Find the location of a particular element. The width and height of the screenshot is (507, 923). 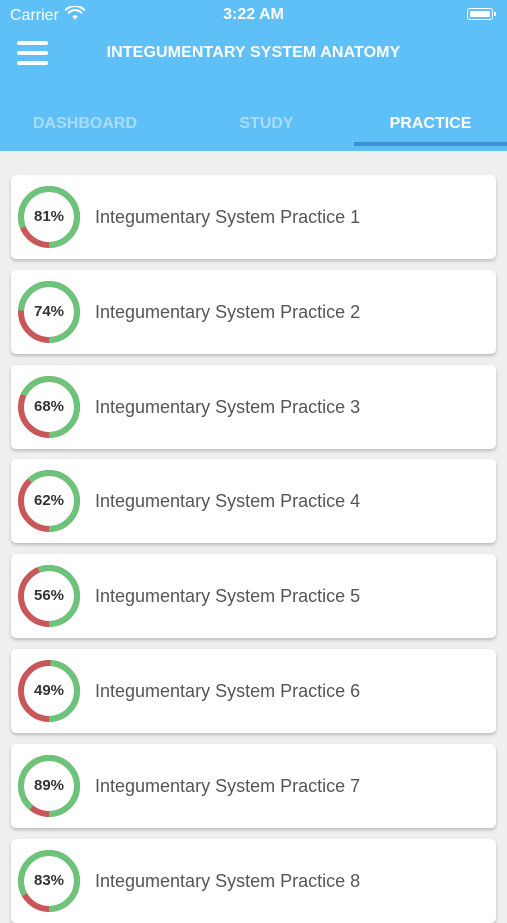

tab-study: STUDY is located at coordinates (266, 128).